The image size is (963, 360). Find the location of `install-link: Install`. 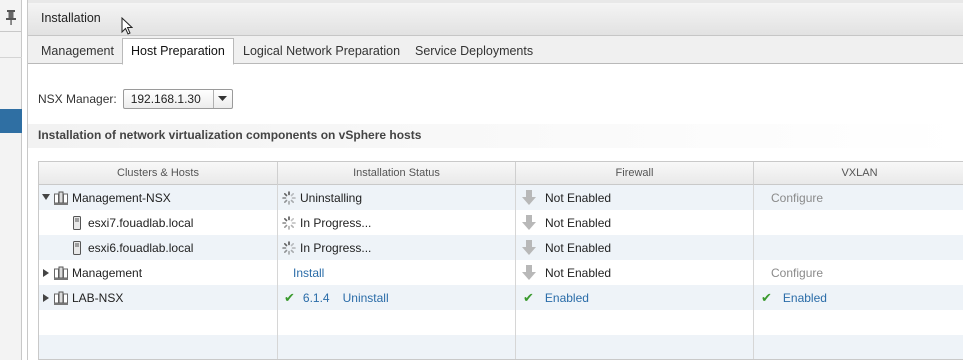

install-link: Install is located at coordinates (308, 273).